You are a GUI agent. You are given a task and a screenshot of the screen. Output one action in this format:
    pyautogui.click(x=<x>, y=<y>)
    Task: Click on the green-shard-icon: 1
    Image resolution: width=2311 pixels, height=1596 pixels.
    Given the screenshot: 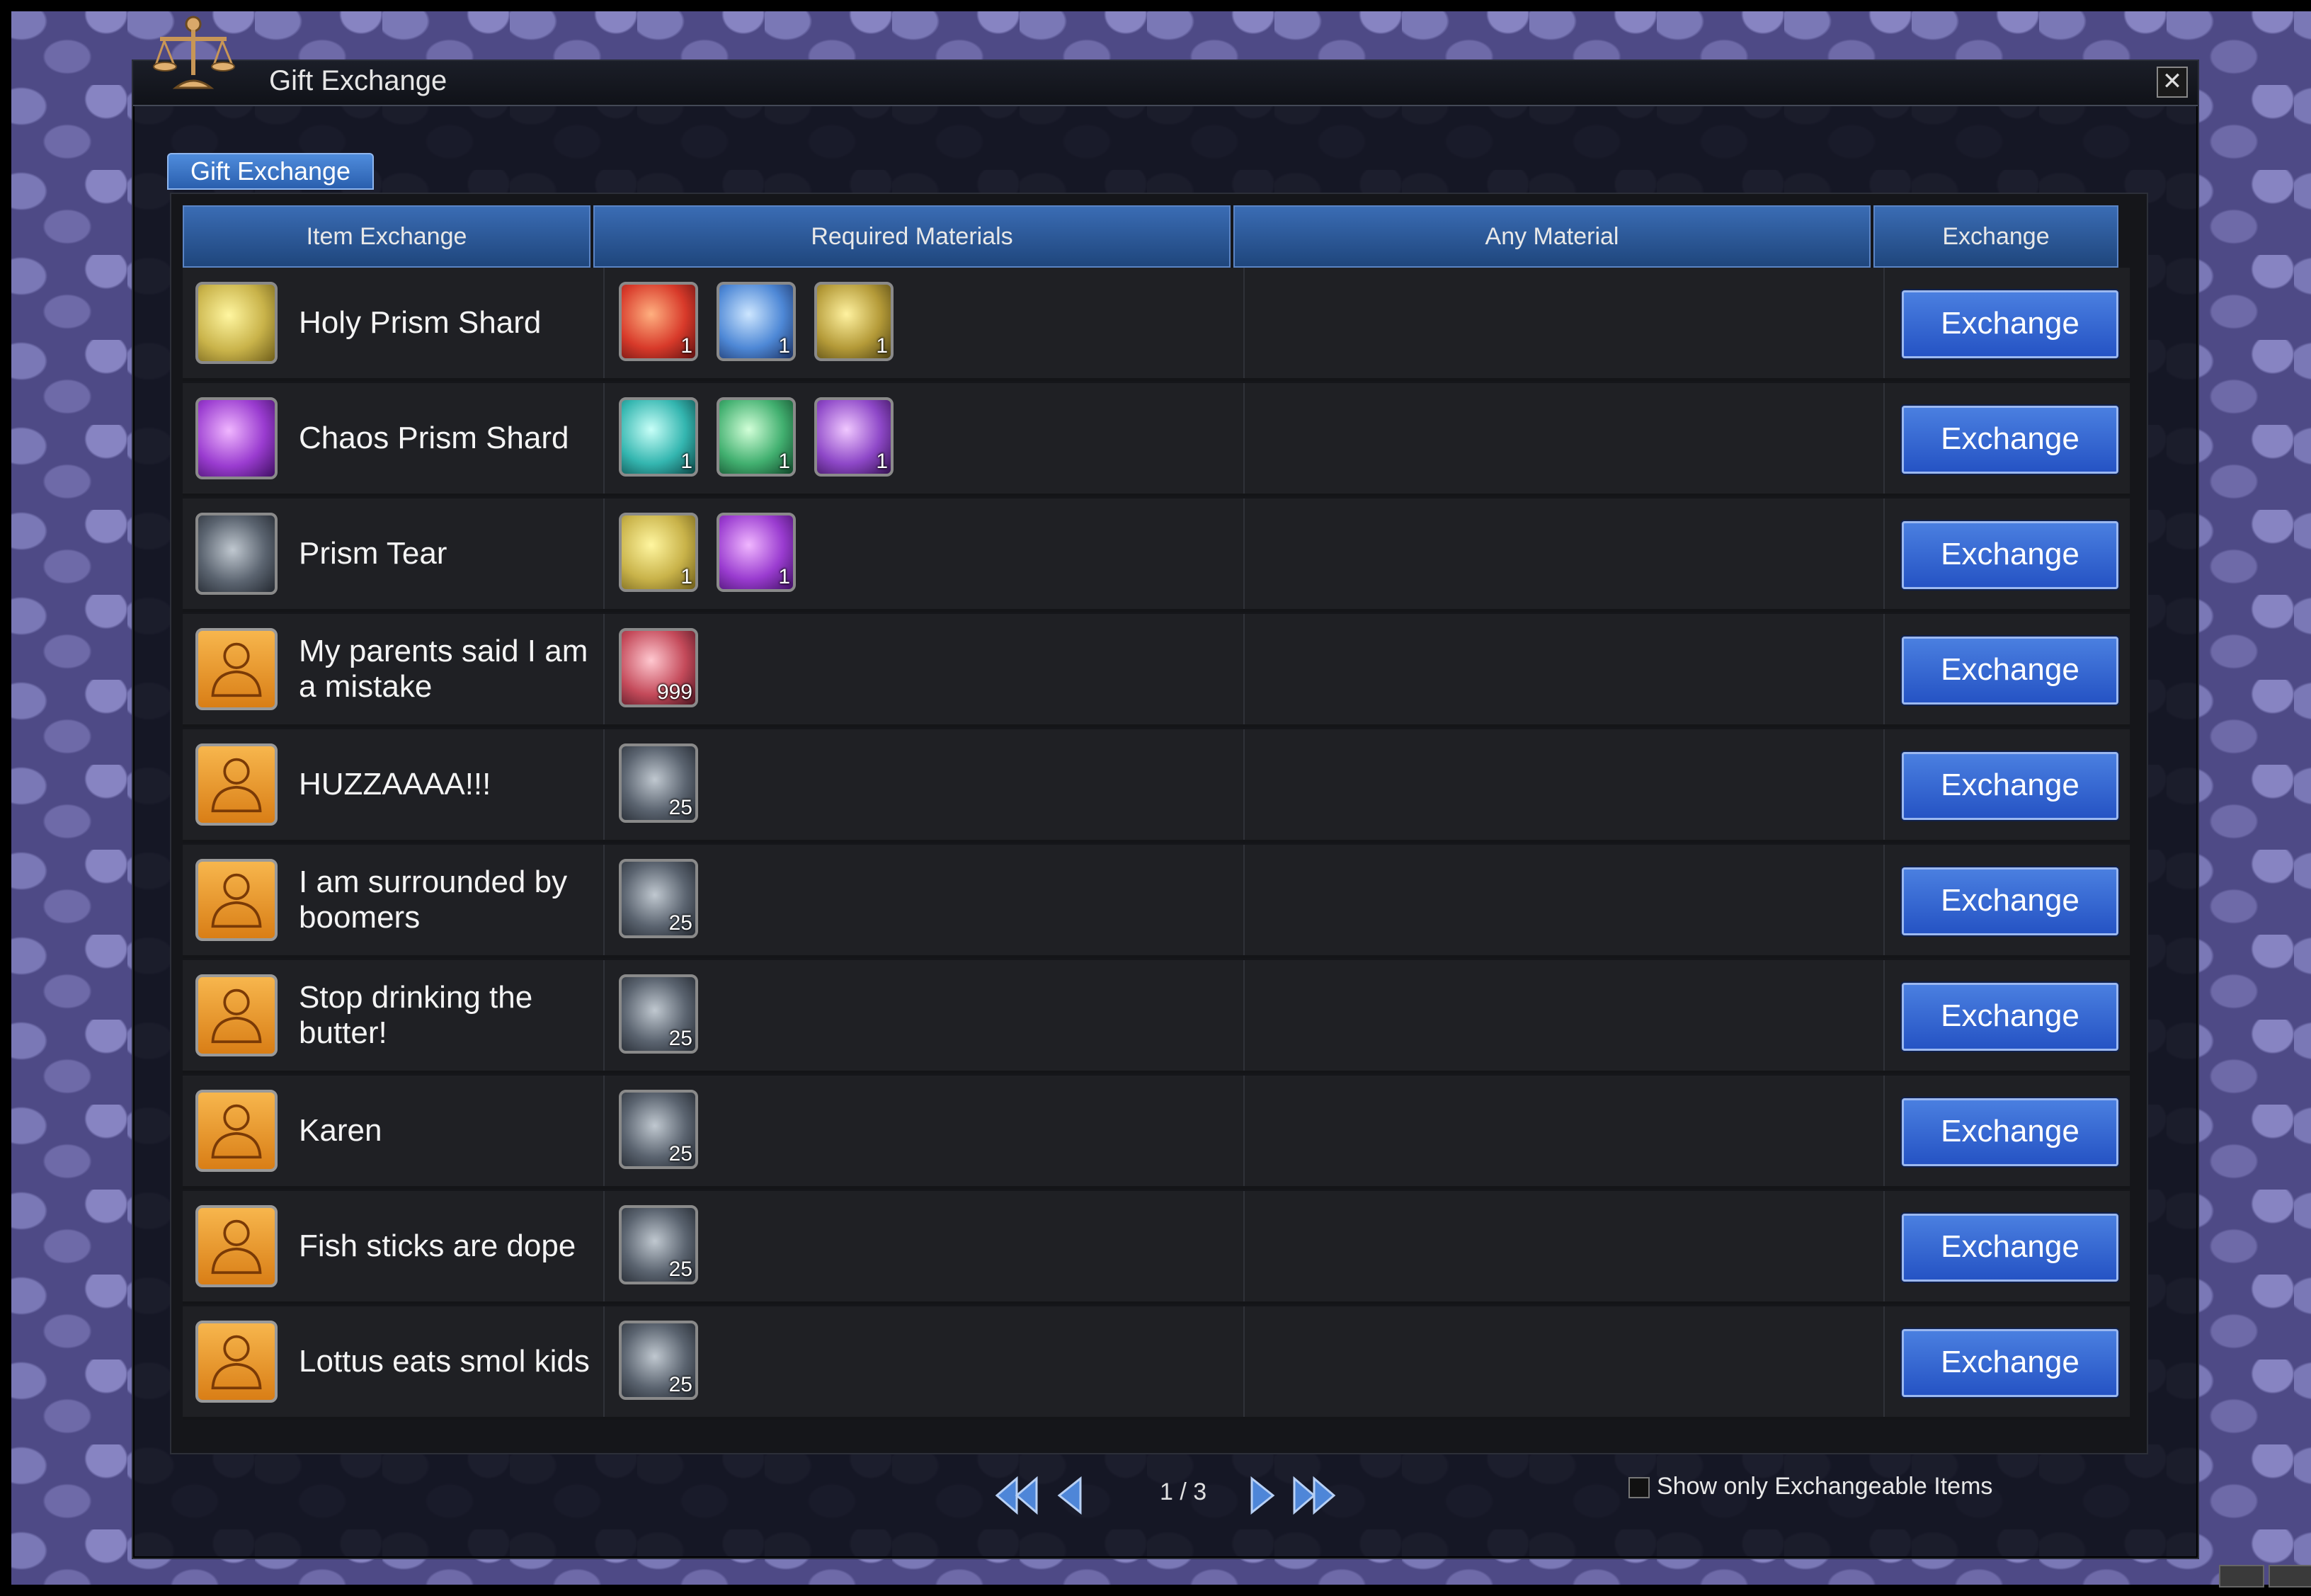 What is the action you would take?
    pyautogui.click(x=756, y=437)
    